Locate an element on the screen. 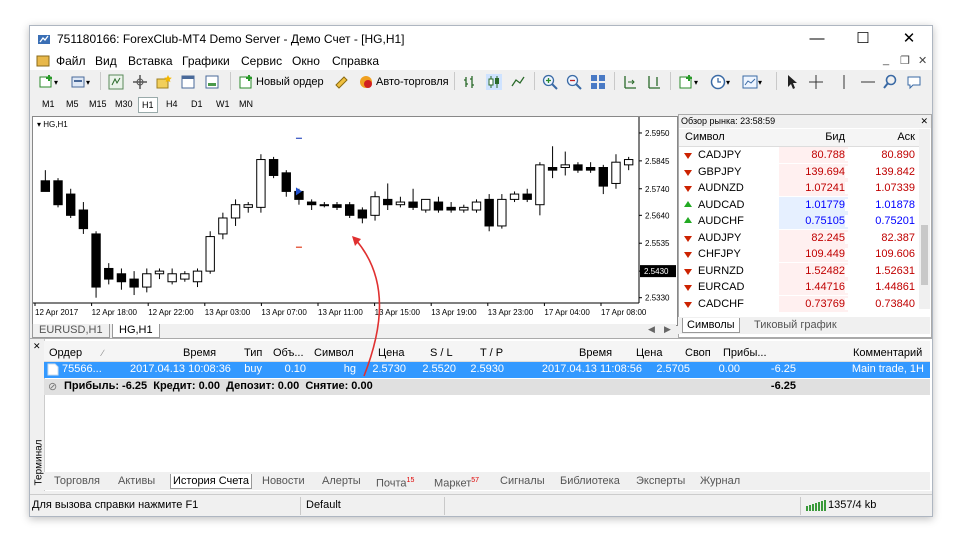  favorites-button is located at coordinates (164, 82).